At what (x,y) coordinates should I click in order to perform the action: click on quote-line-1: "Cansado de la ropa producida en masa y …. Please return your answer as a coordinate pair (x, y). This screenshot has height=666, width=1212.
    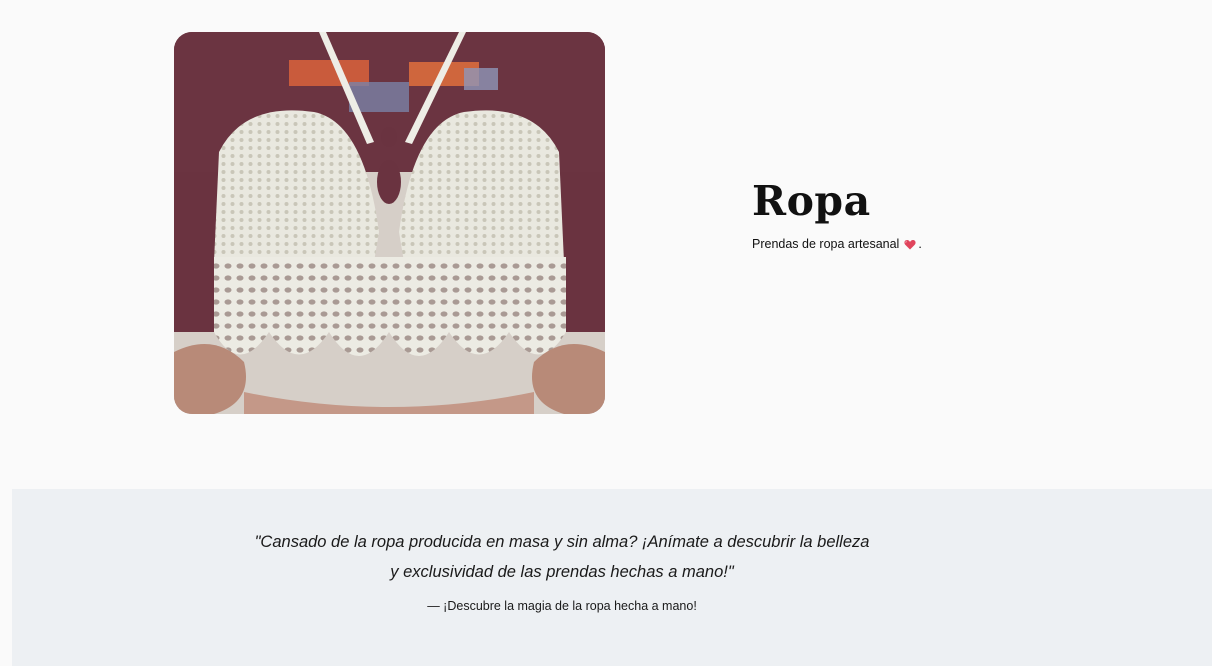
    Looking at the image, I should click on (562, 542).